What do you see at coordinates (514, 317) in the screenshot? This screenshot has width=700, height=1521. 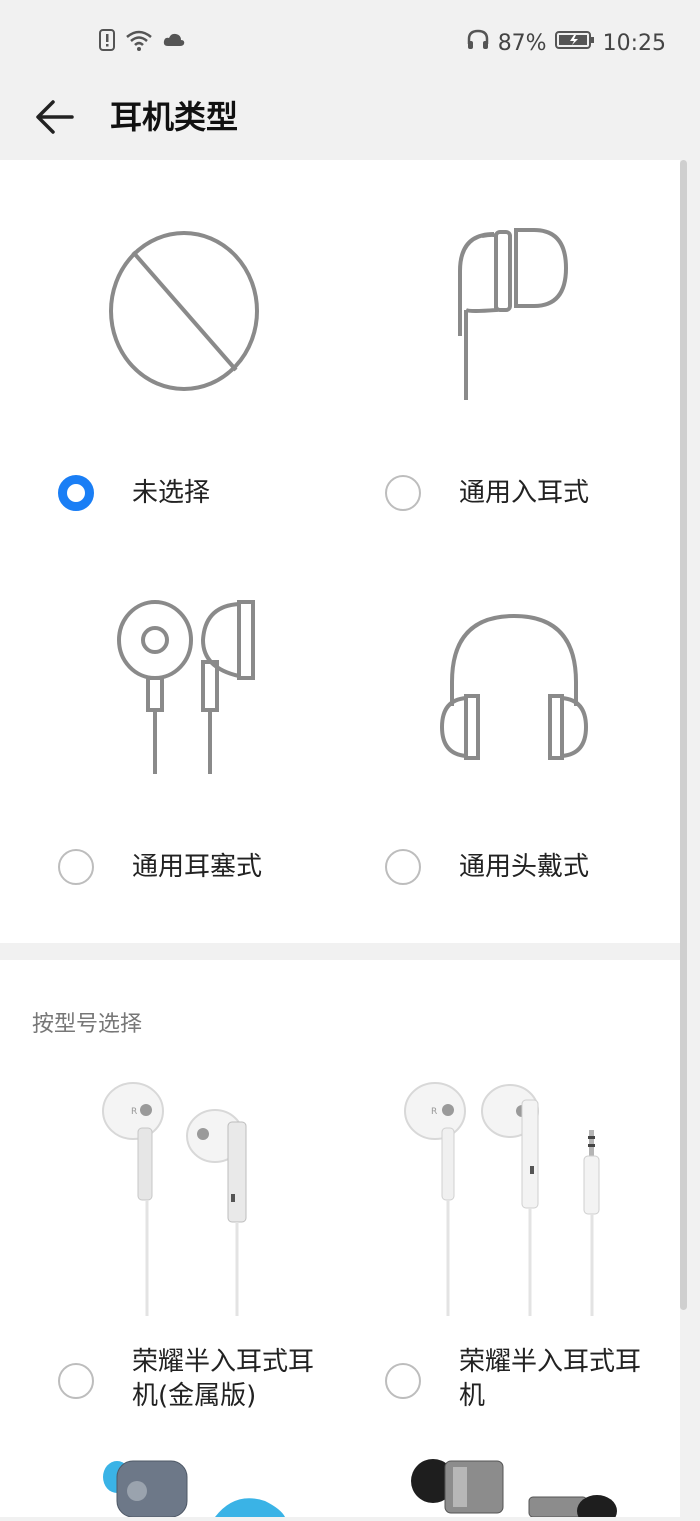 I see `in-ear-icon` at bounding box center [514, 317].